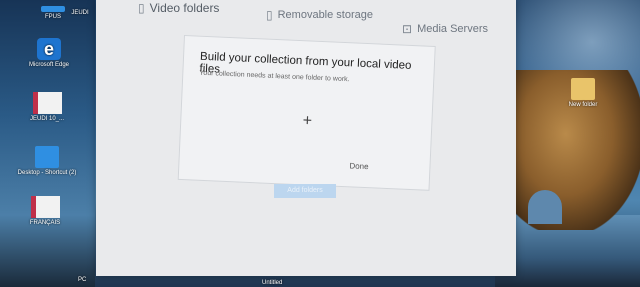 The height and width of the screenshot is (287, 640). Describe the element at coordinates (583, 105) in the screenshot. I see `desktop-icon-label: New folder` at that location.